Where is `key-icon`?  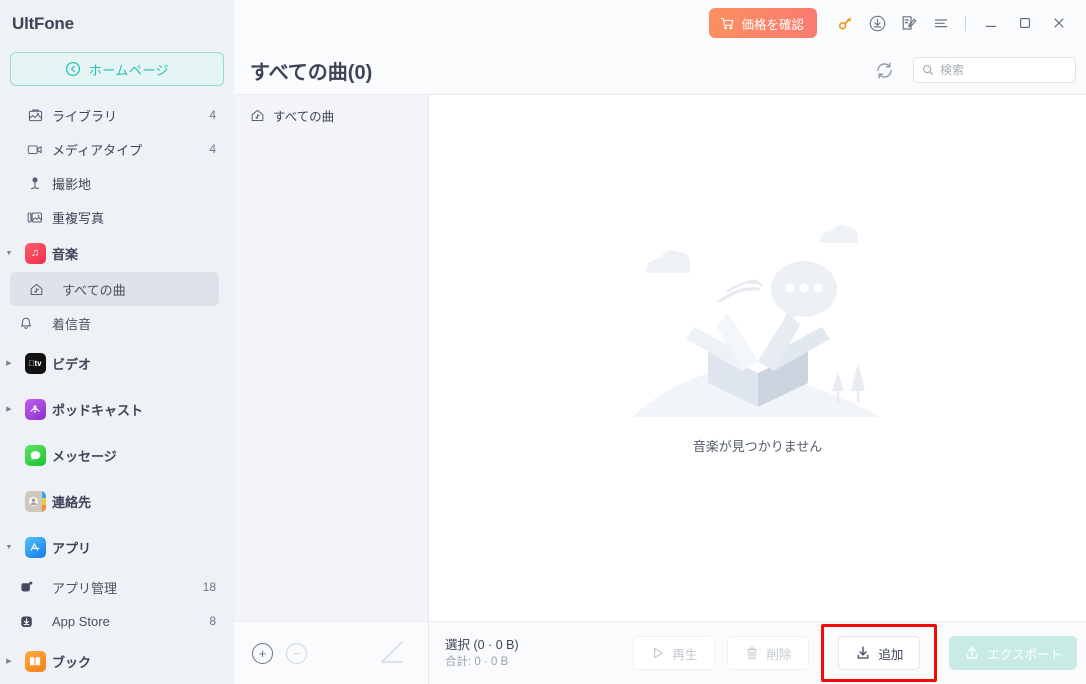 key-icon is located at coordinates (845, 23).